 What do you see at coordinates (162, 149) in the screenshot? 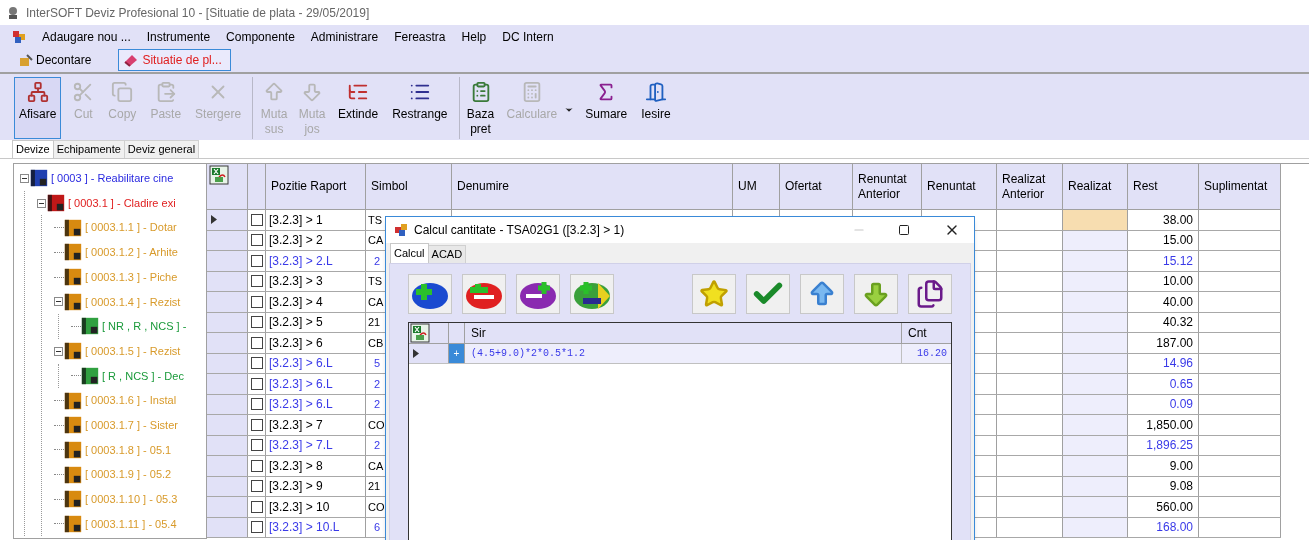
I see `panel-tab: Deviz general` at bounding box center [162, 149].